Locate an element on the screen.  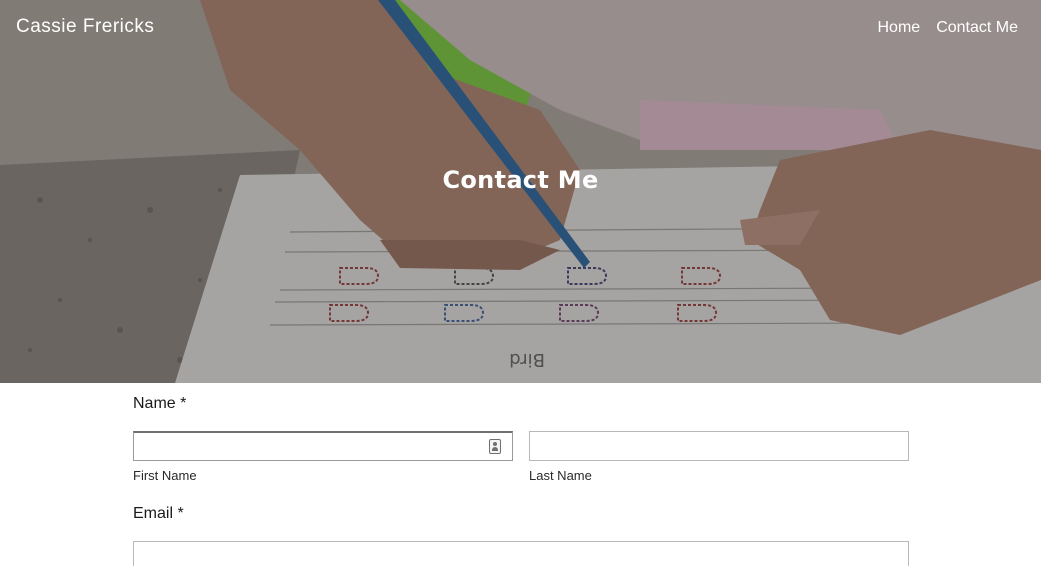
email-input is located at coordinates (521, 553).